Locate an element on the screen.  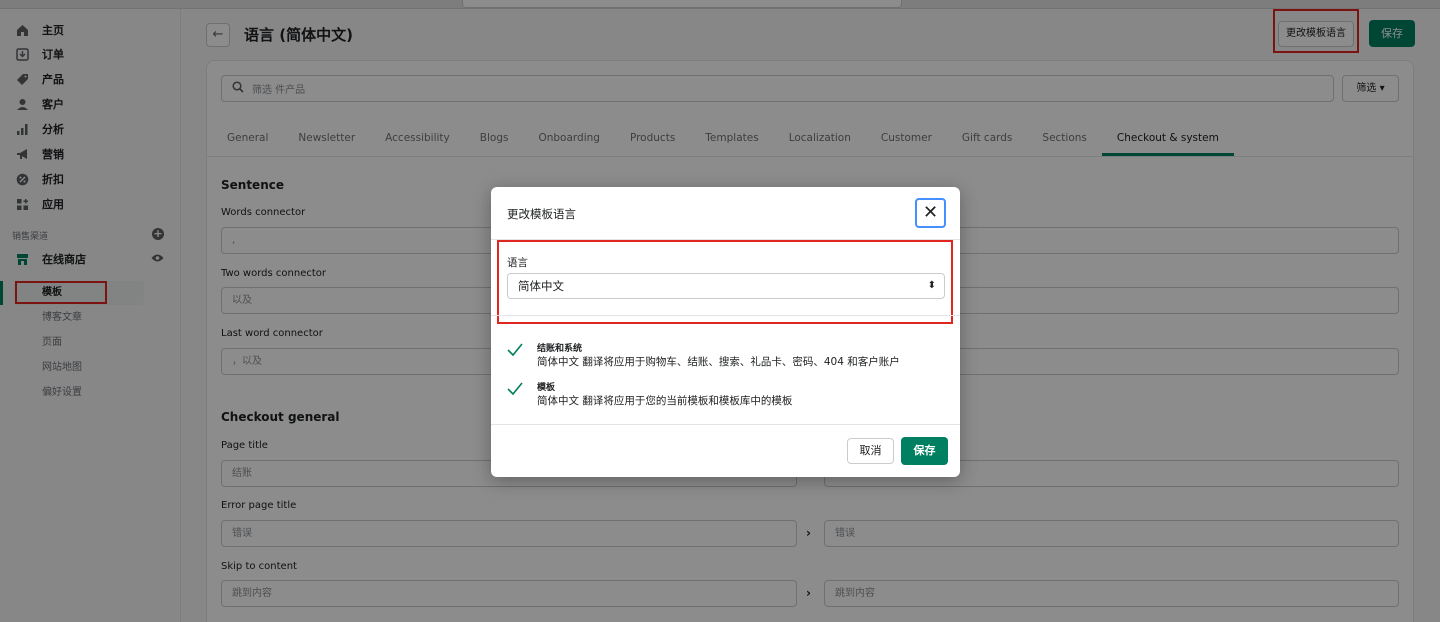
info-description: 简体中文 翻译将应用于购物车、结账、搜索、礼品卡、密码、404 和客户账户 is located at coordinates (718, 362).